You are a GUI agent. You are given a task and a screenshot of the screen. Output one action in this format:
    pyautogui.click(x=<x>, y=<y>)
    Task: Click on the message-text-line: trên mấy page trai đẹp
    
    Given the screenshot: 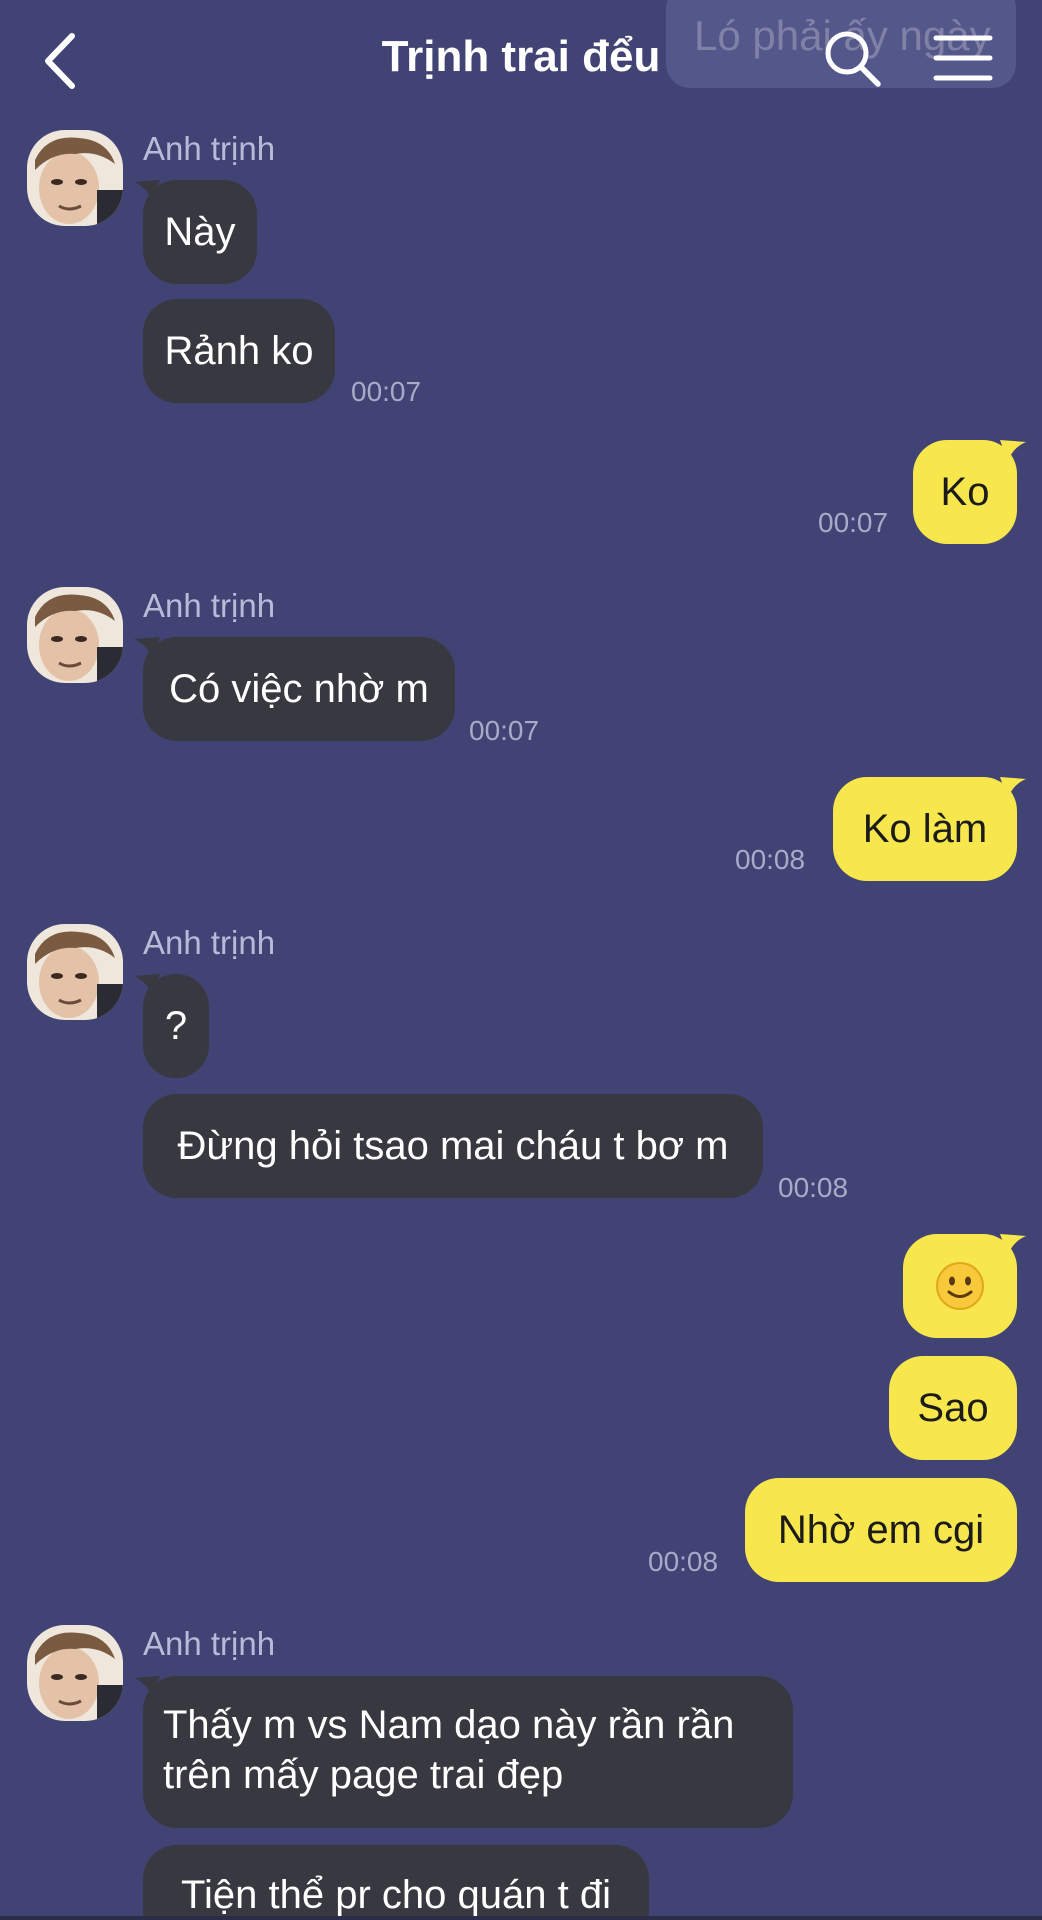 What is the action you would take?
    pyautogui.click(x=363, y=1775)
    